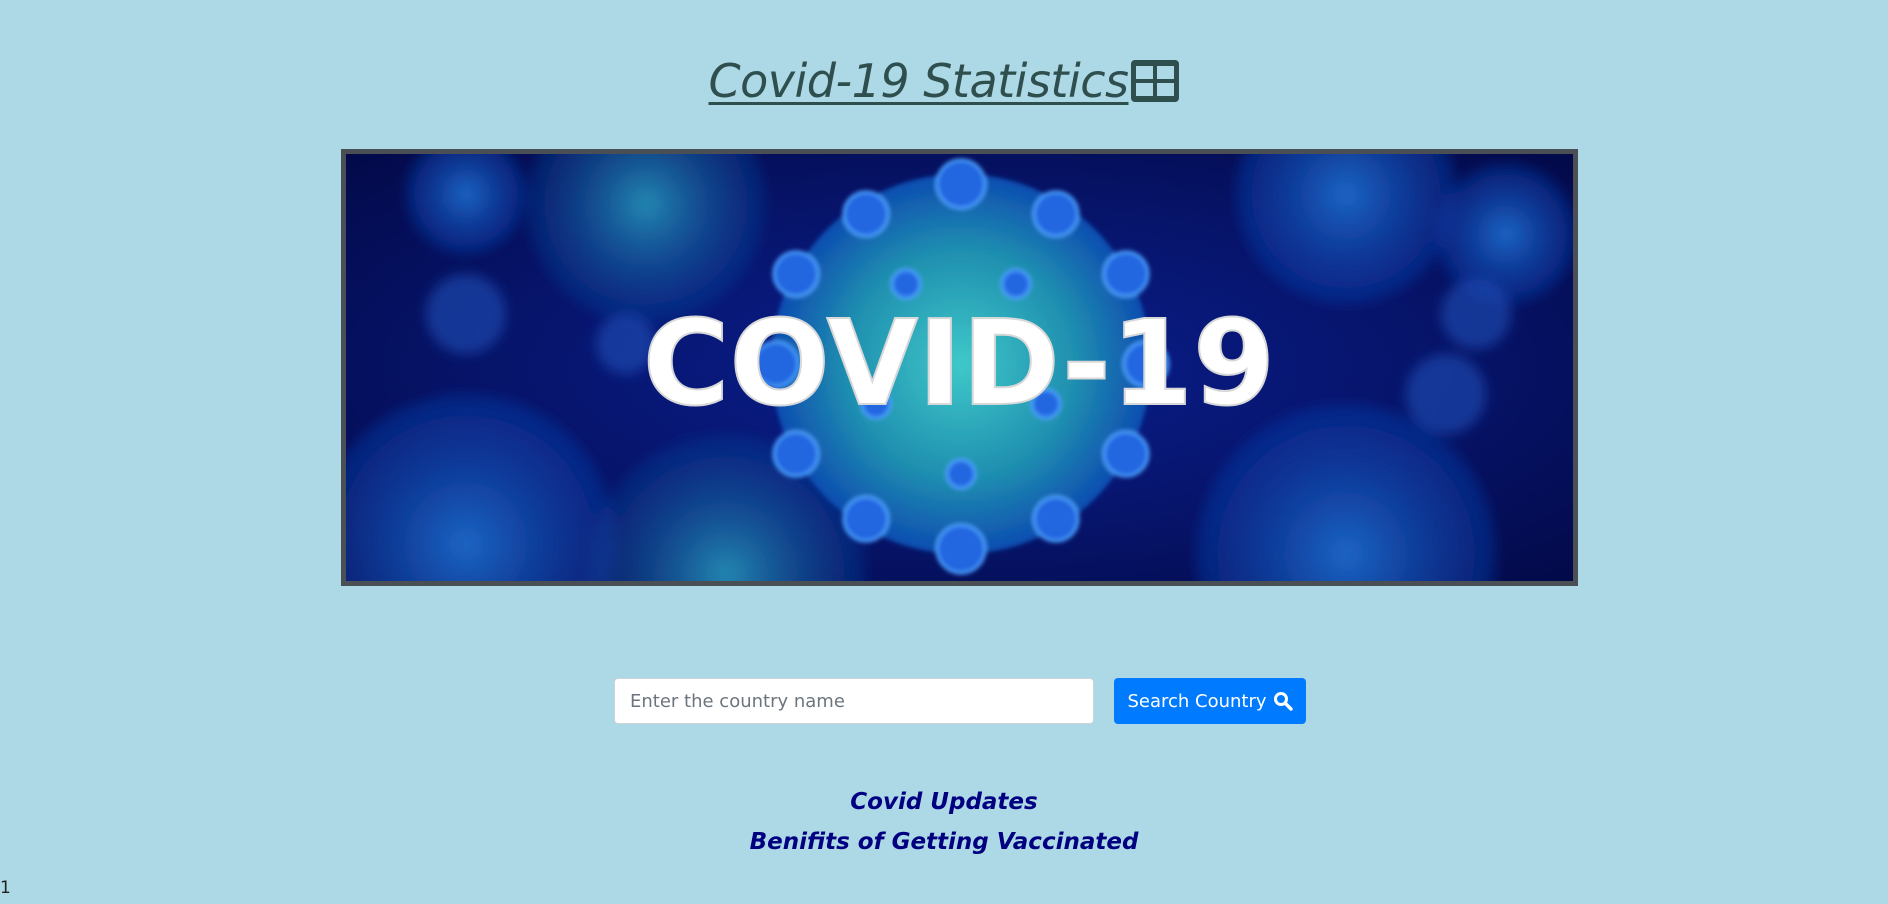 The height and width of the screenshot is (904, 1888). I want to click on country-search-input, so click(854, 701).